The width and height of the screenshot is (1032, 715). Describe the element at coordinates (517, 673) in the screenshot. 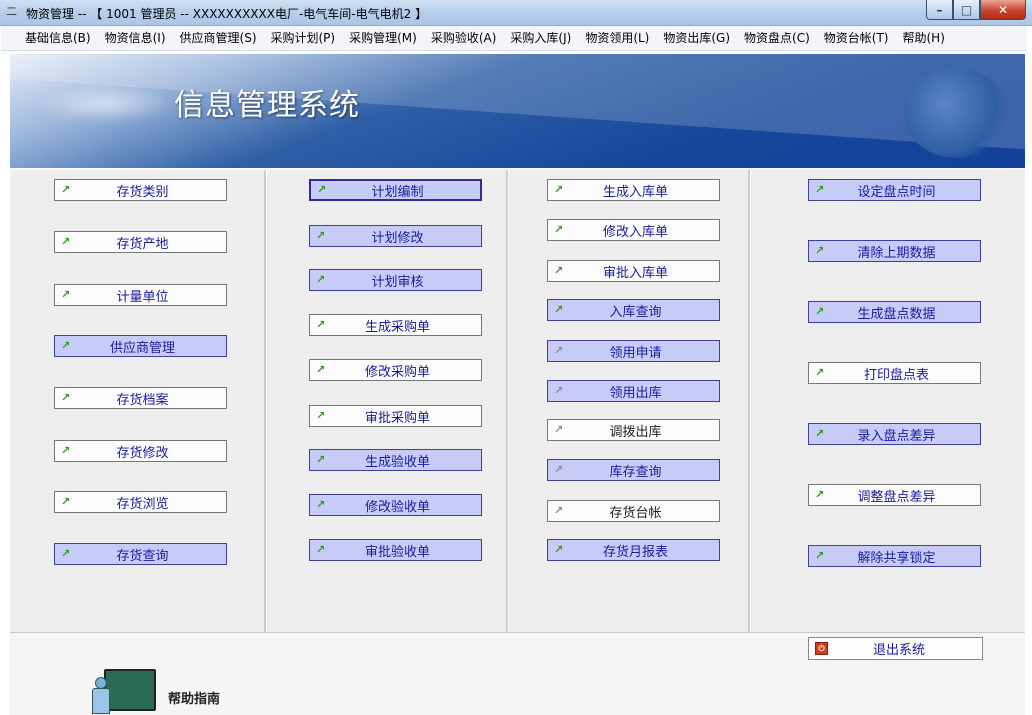

I see `bottom-bar: ⏻ 退出系统 帮助指南` at that location.